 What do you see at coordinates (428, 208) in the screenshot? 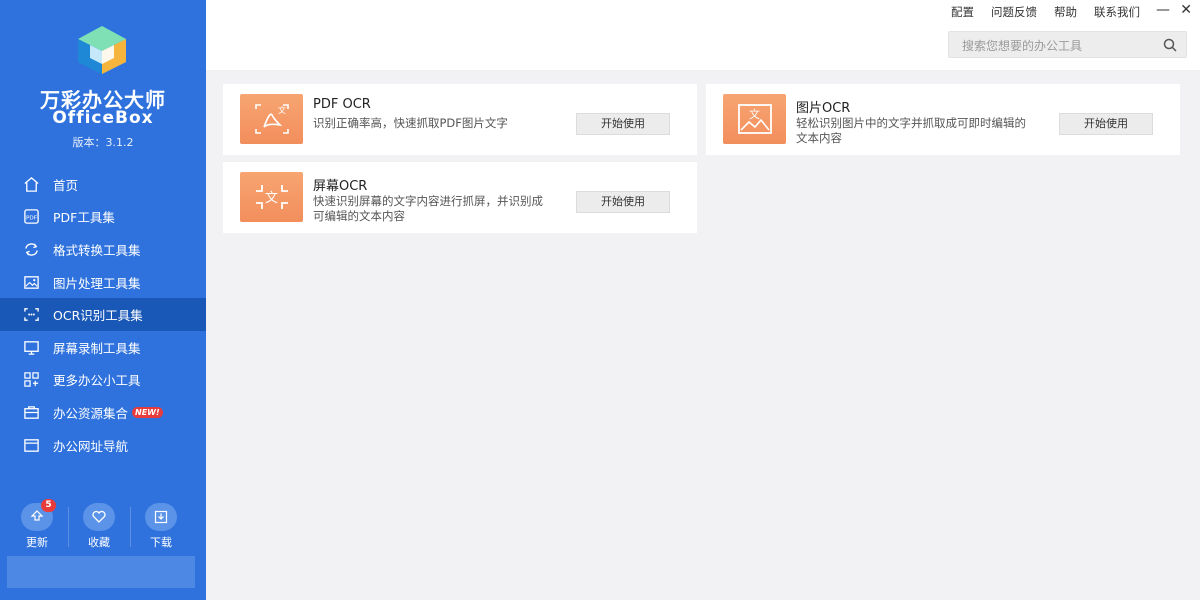
I see `card-description: 快速识别屏幕的文字内容进行抓屏，并识别成可编辑的文本内容` at bounding box center [428, 208].